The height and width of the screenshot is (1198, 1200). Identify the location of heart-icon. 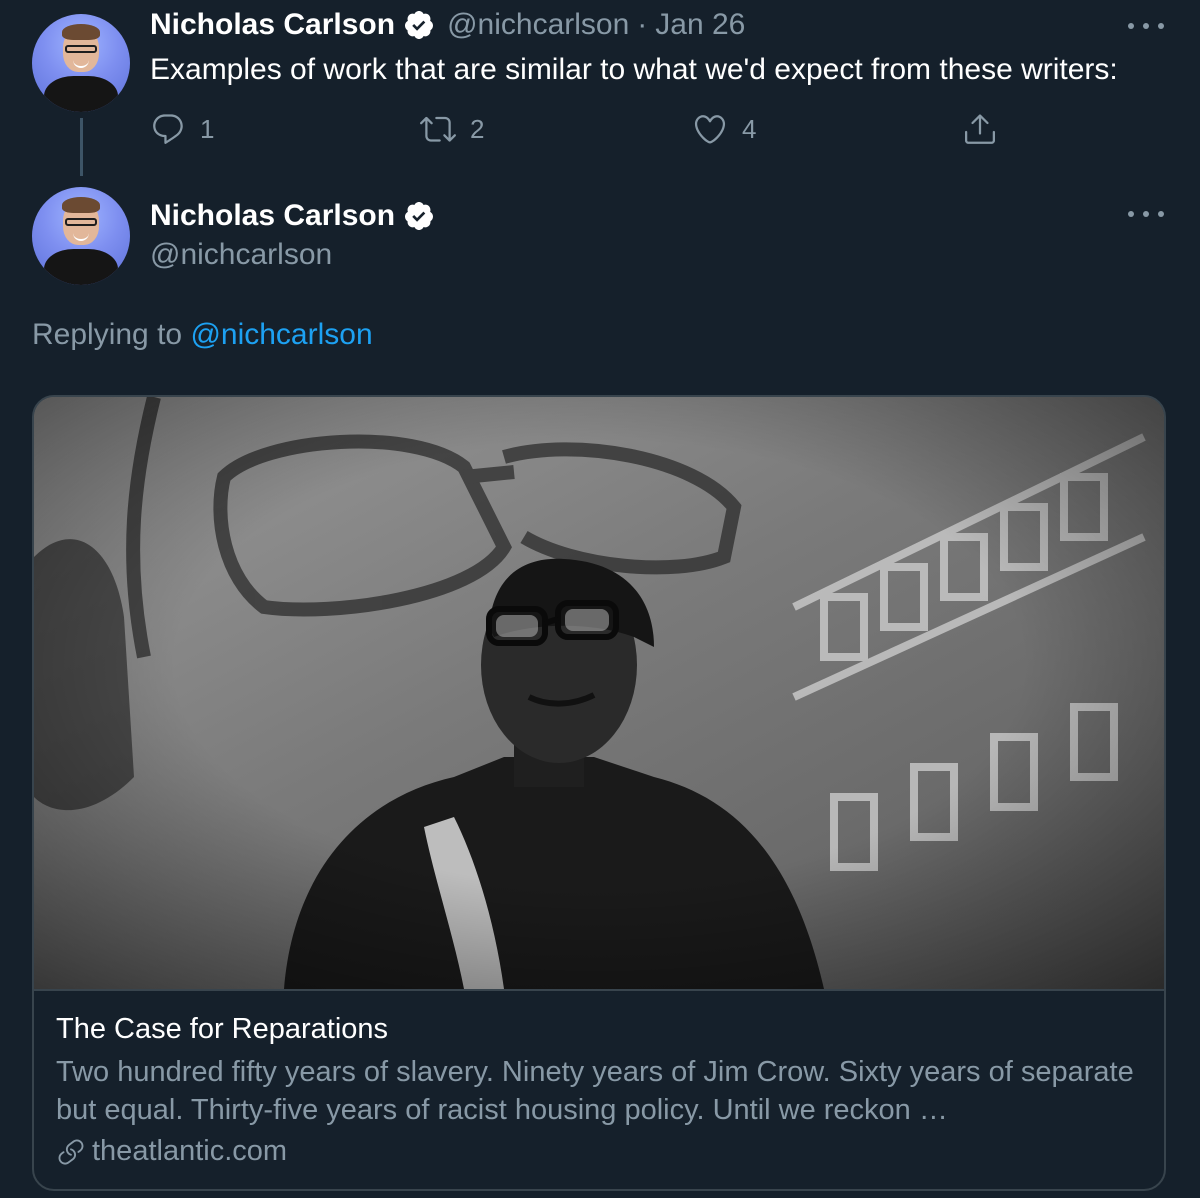
(710, 129).